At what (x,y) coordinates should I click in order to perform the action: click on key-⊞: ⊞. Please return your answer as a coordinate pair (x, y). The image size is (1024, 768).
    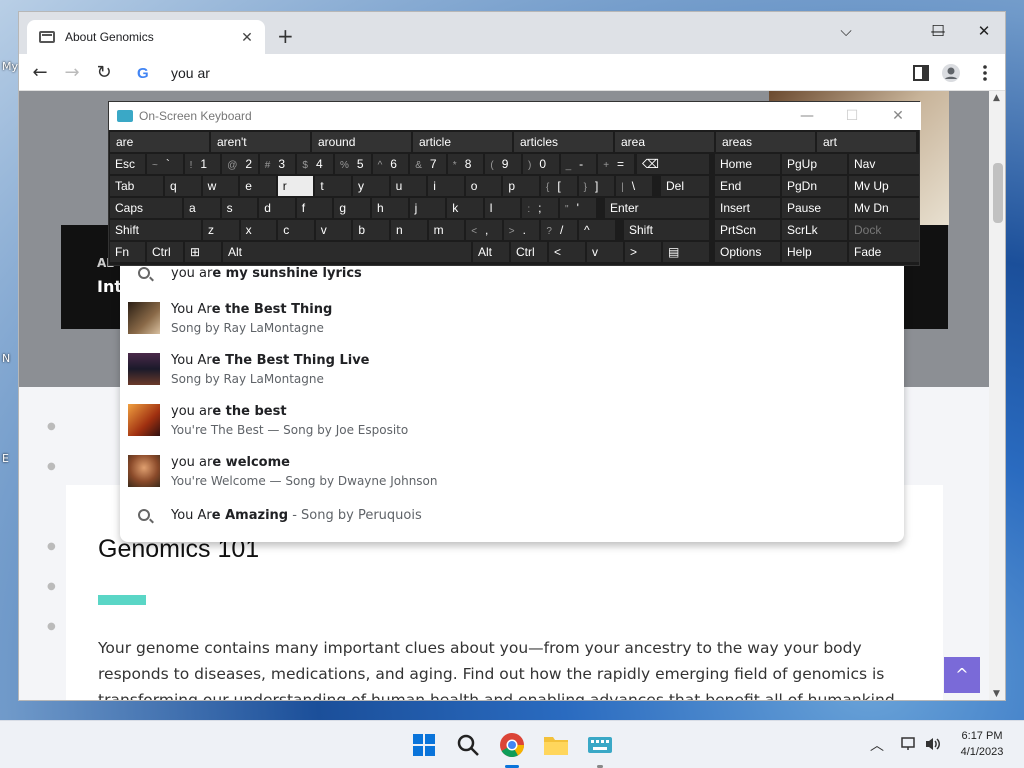
    Looking at the image, I should click on (203, 252).